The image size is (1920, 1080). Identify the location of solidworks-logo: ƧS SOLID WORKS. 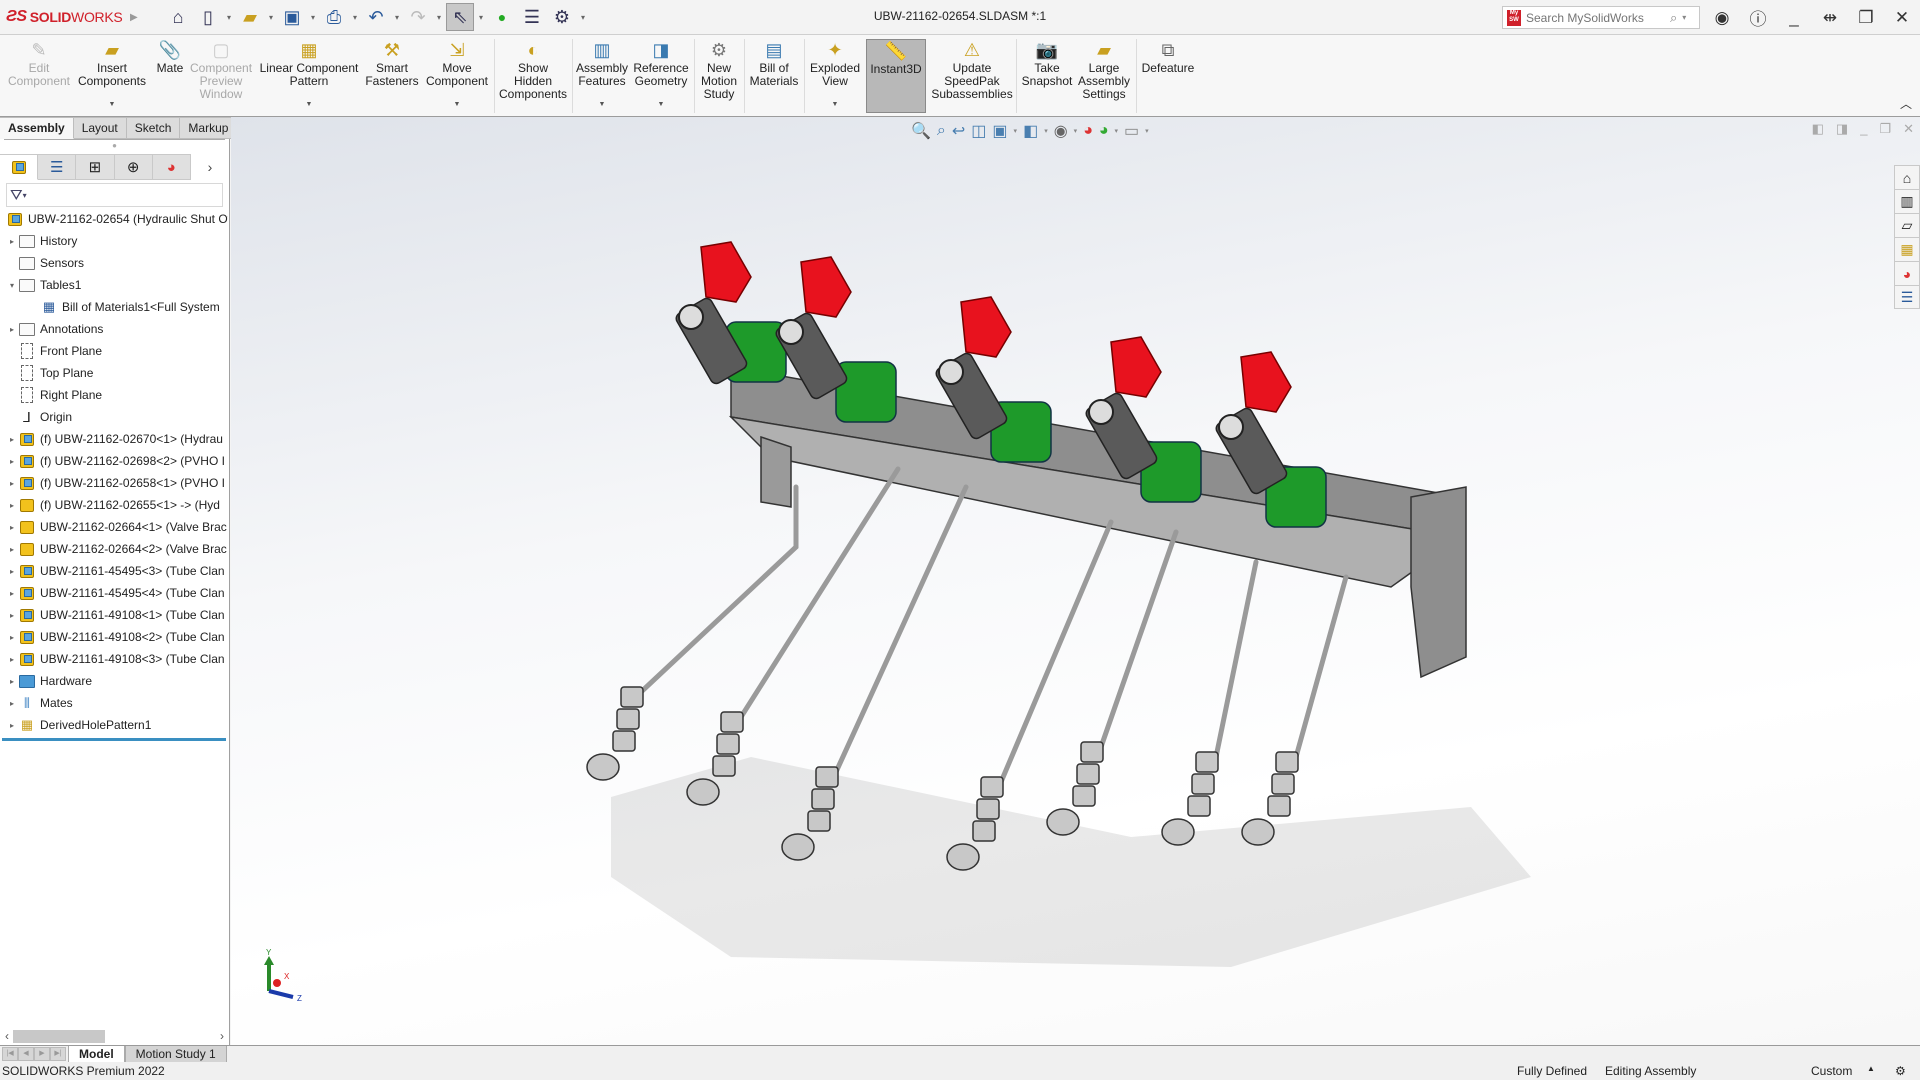
(65, 17).